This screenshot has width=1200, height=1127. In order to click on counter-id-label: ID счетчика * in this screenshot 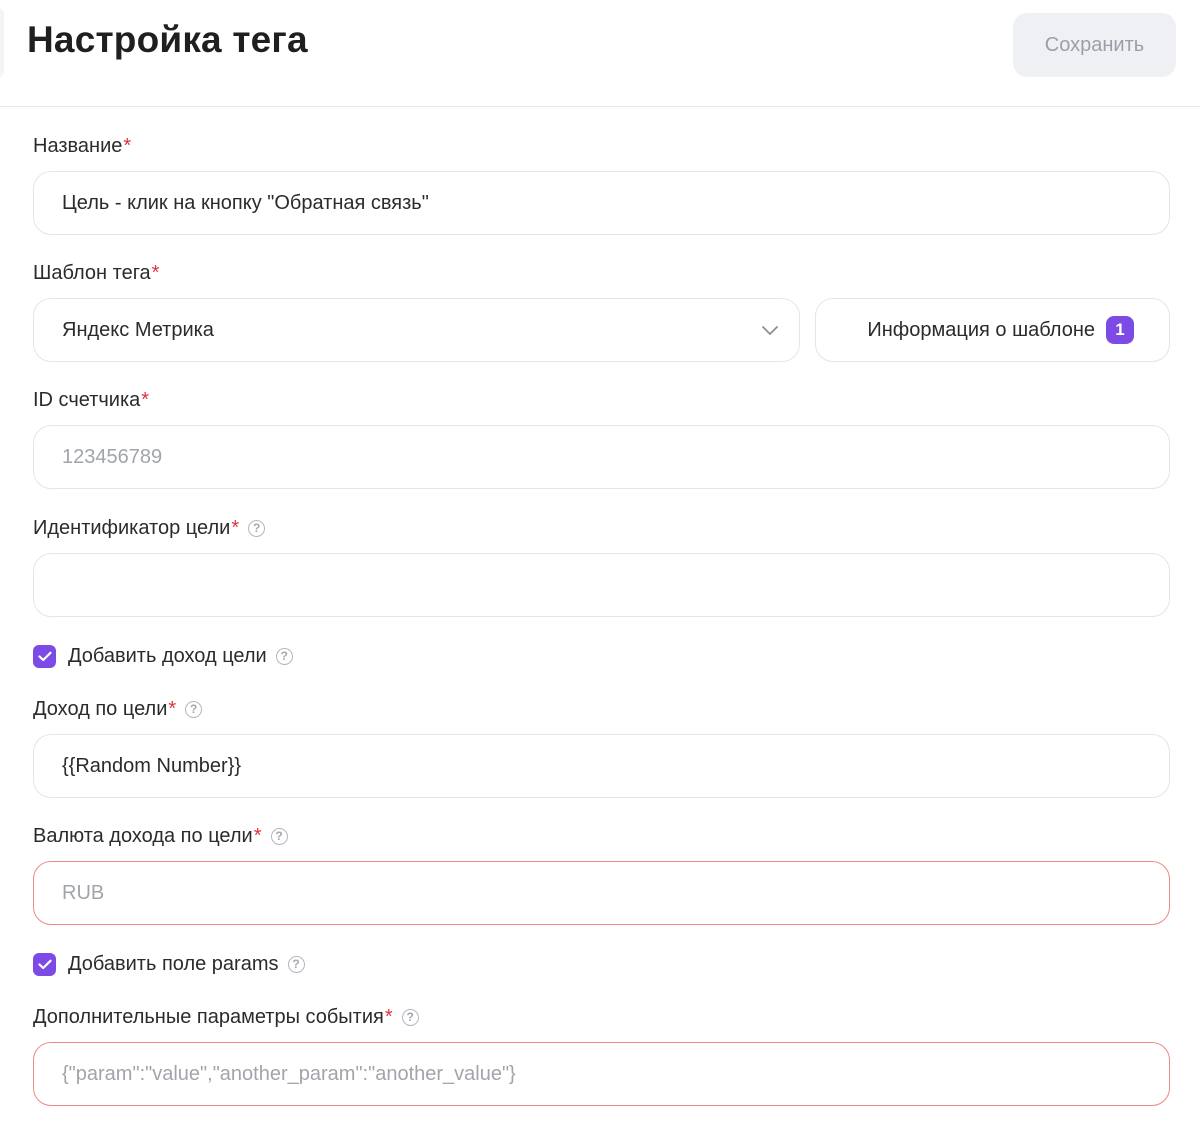, I will do `click(91, 400)`.